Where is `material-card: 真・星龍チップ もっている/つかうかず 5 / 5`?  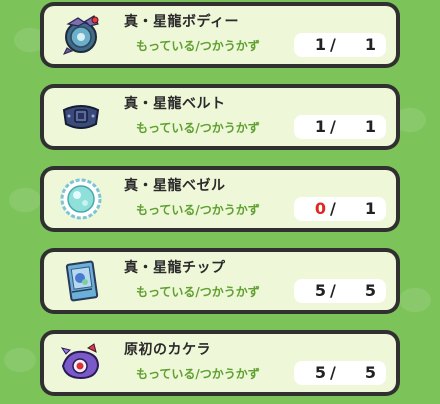 material-card: 真・星龍チップ もっている/つかうかず 5 / 5 is located at coordinates (220, 281).